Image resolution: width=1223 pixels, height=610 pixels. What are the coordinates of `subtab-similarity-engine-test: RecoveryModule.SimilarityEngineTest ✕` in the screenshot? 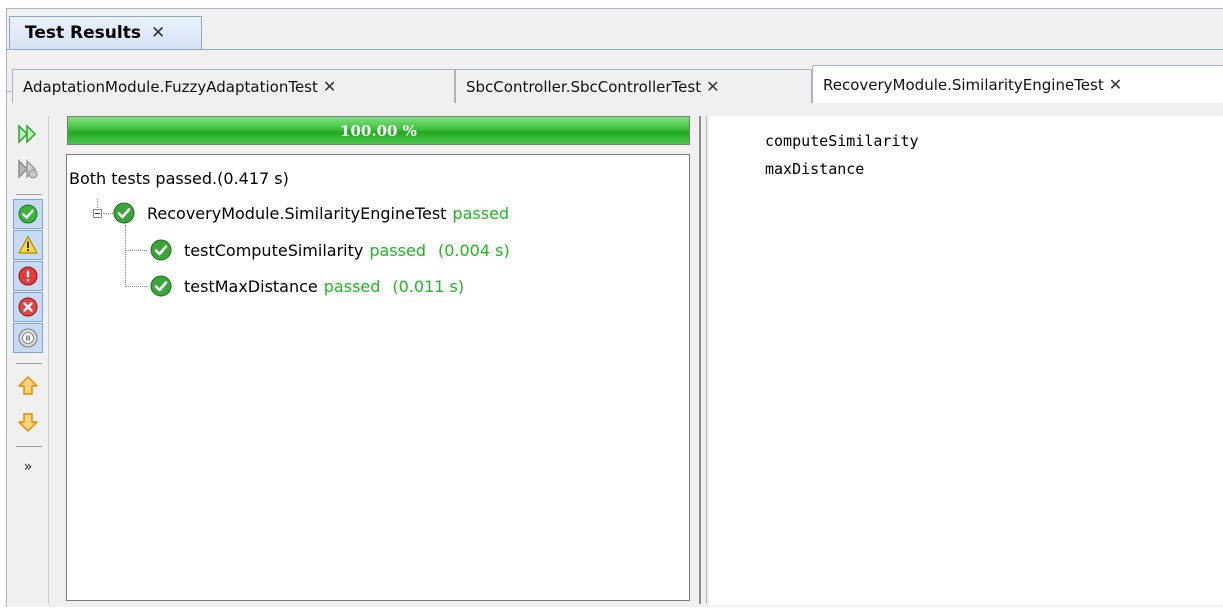 It's located at (1017, 84).